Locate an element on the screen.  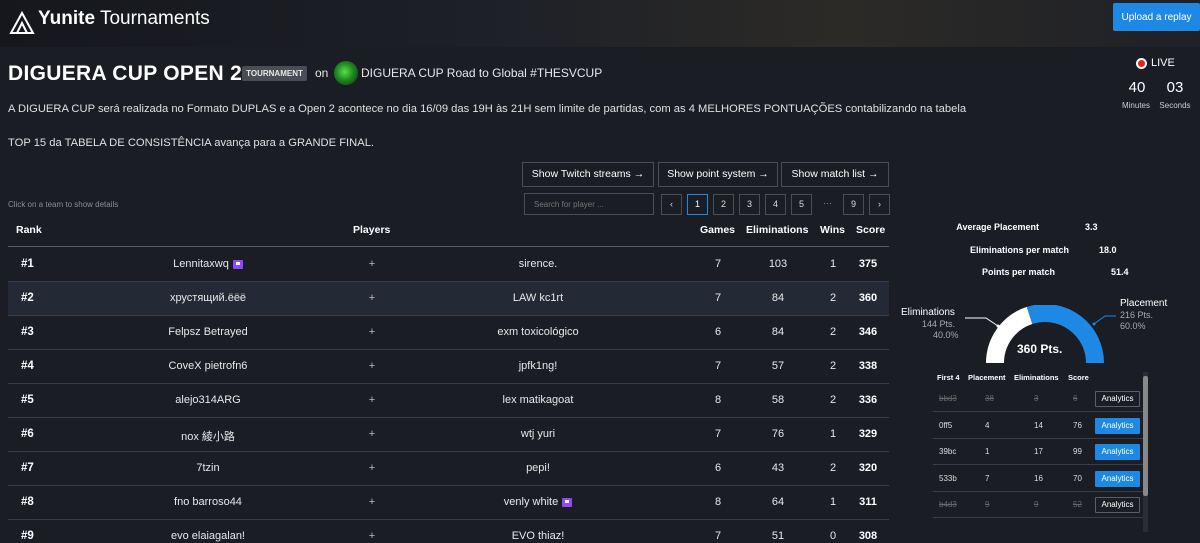
table-row: #5 alejo314ARG + lex matikagoat 8 58 2 336 is located at coordinates (448, 401).